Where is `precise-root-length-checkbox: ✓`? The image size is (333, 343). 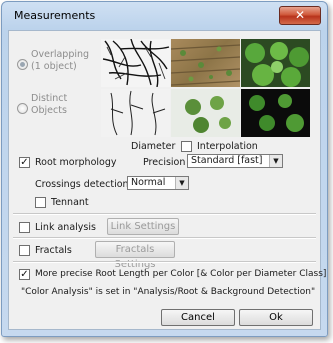
precise-root-length-checkbox: ✓ is located at coordinates (24, 274).